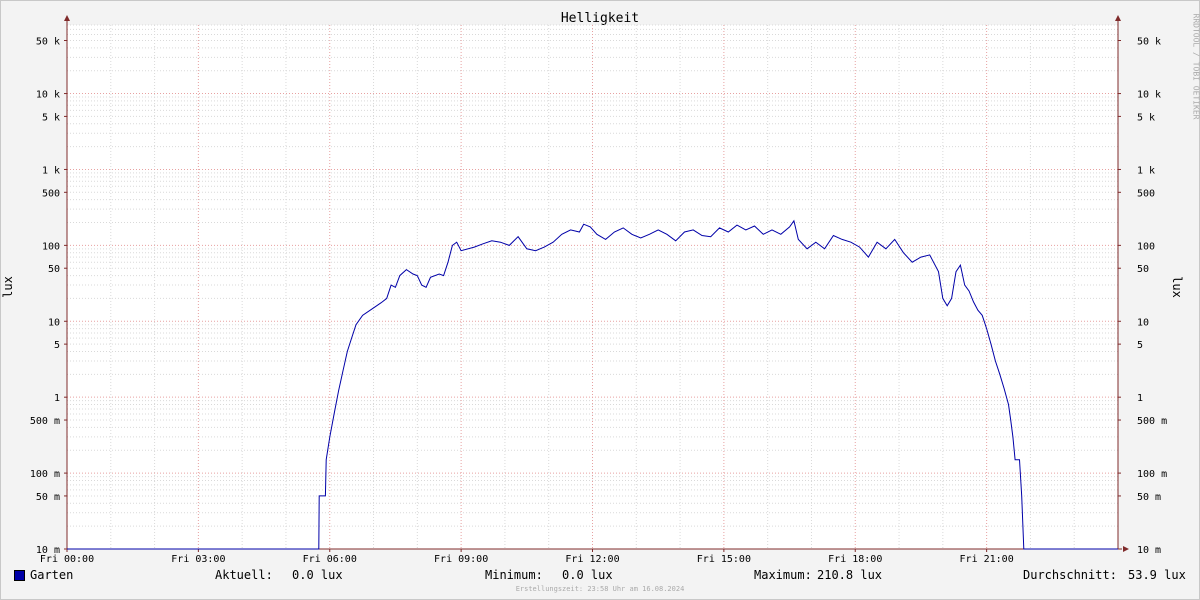 Image resolution: width=1200 pixels, height=600 pixels. I want to click on y-tick-label-left: 50 k, so click(48, 41).